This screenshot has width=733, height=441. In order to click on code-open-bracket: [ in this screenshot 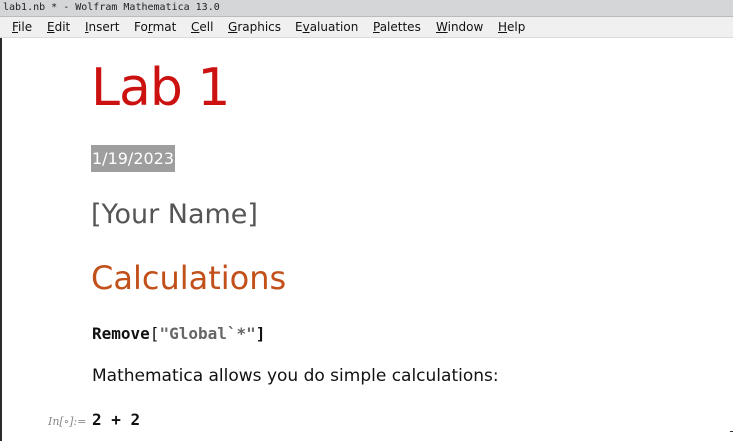, I will do `click(154, 333)`.